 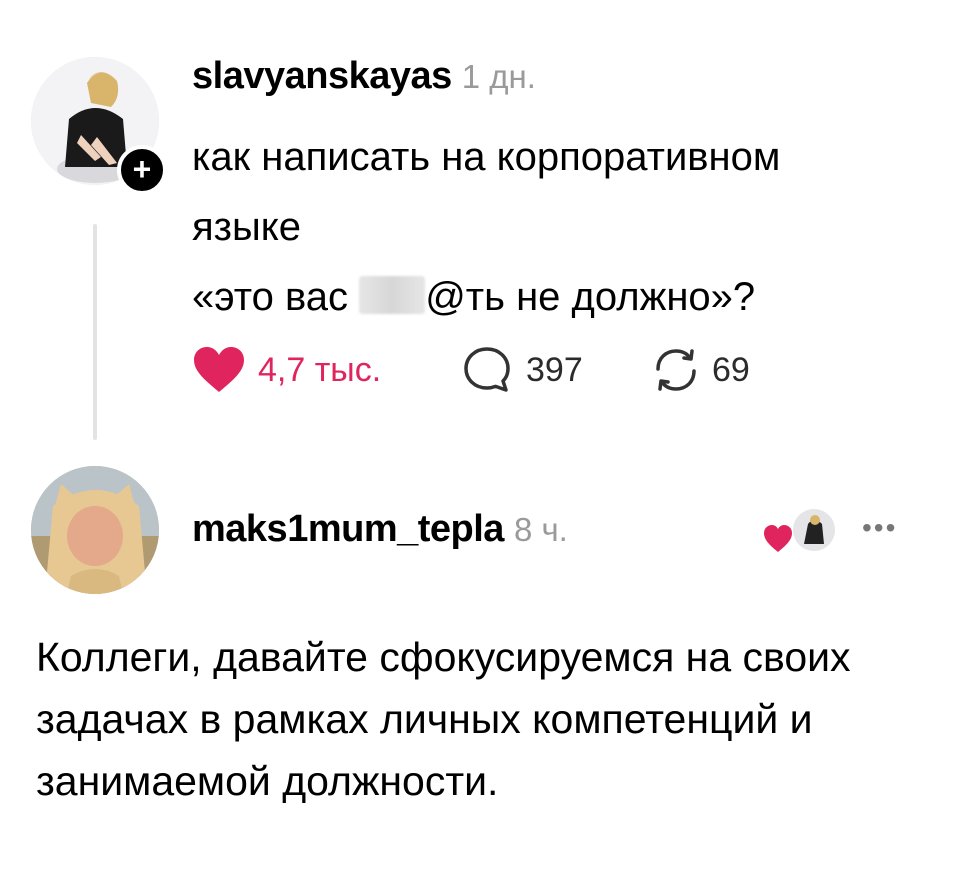 What do you see at coordinates (270, 297) in the screenshot?
I see `post-text-line3-start: «это вас` at bounding box center [270, 297].